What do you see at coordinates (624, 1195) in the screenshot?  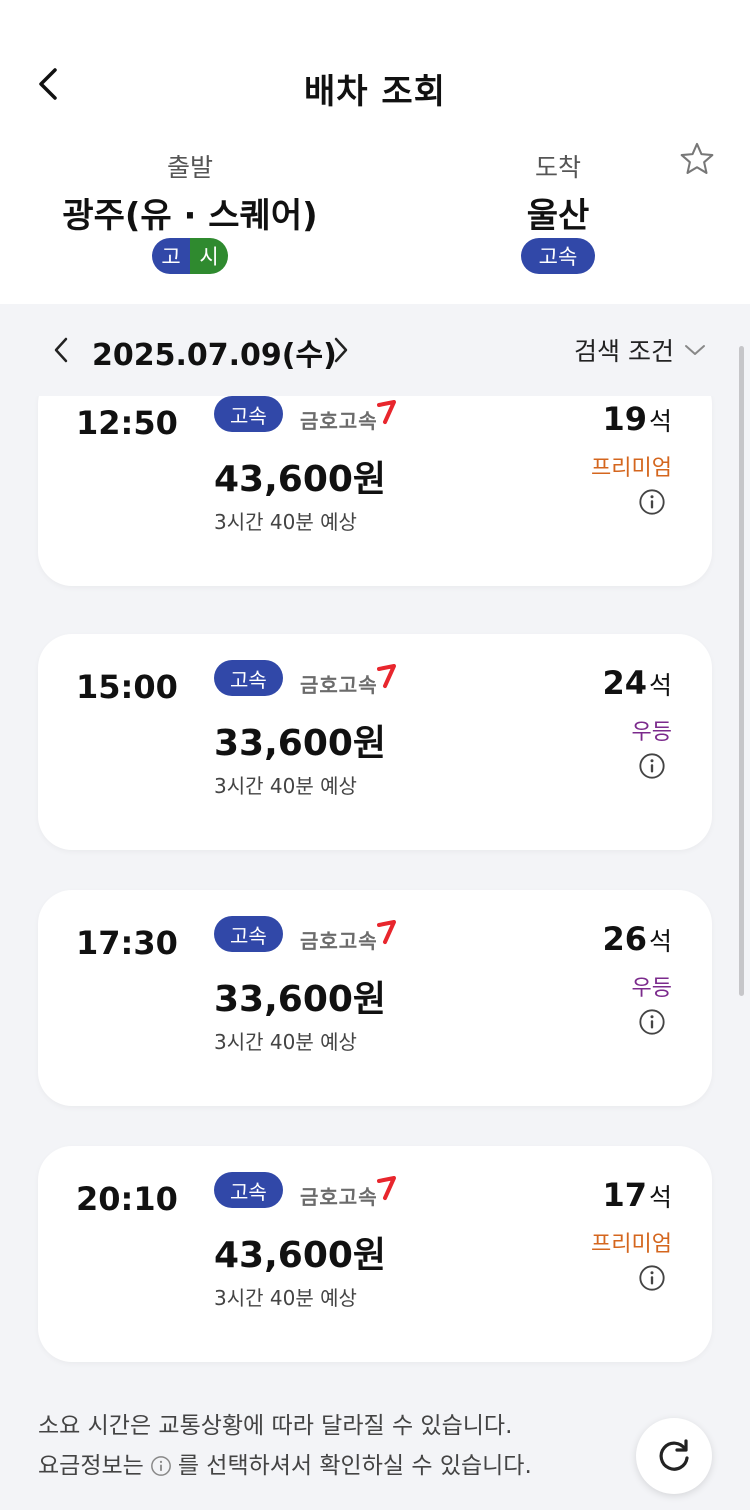 I see `seat-count: 17` at bounding box center [624, 1195].